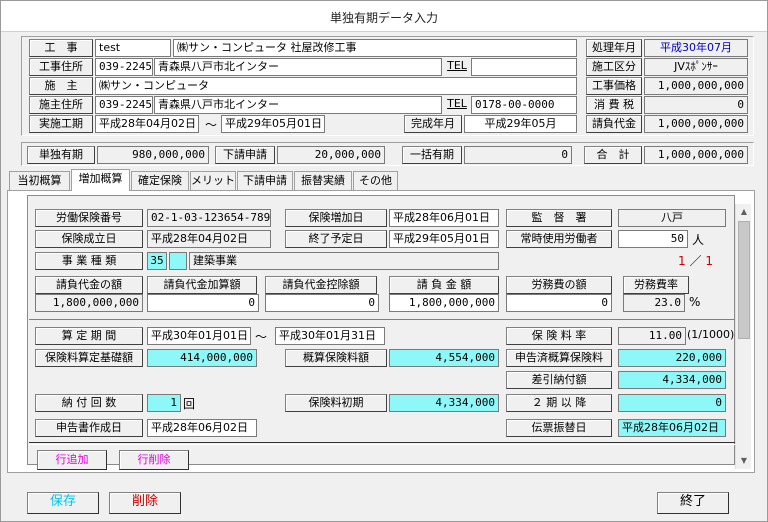 This screenshot has height=522, width=768. I want to click on kasan-field: 0, so click(203, 303).